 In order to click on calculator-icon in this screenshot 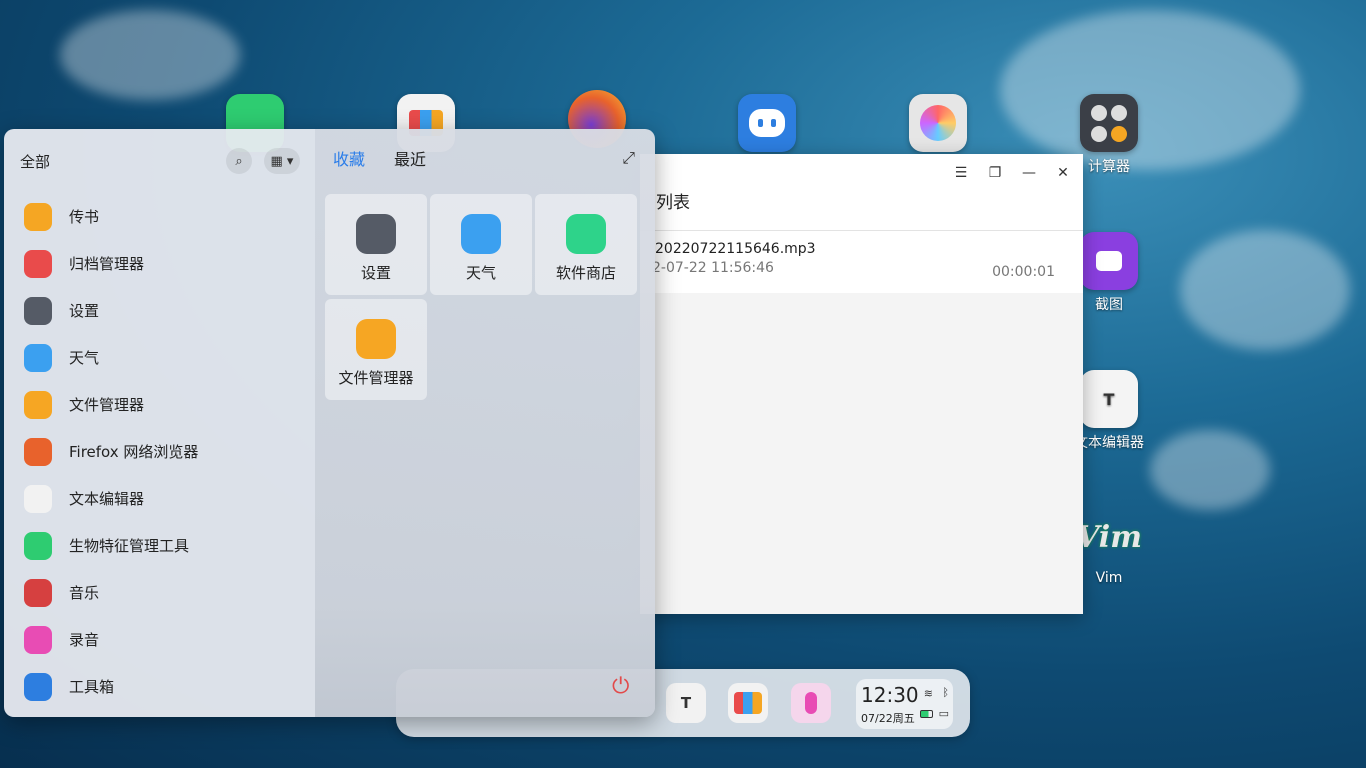, I will do `click(1109, 123)`.